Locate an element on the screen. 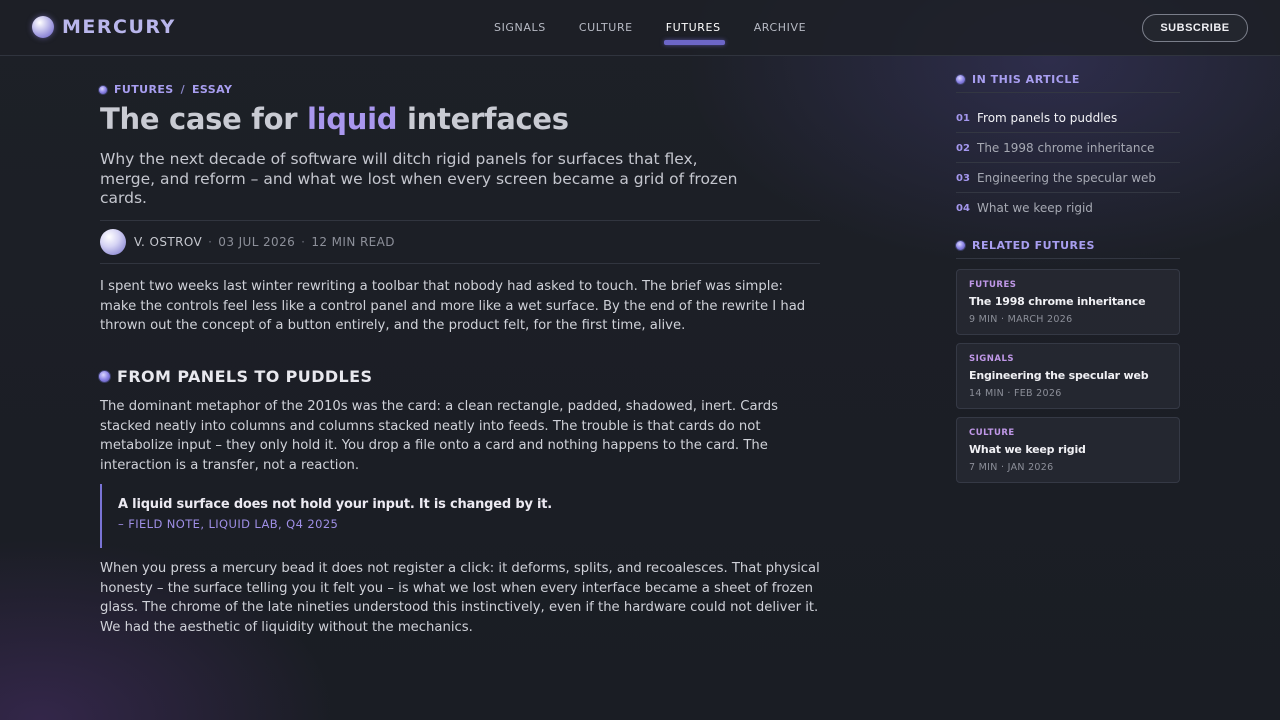 Image resolution: width=1280 pixels, height=720 pixels. publish-date: 03 JUL 2026 is located at coordinates (257, 242).